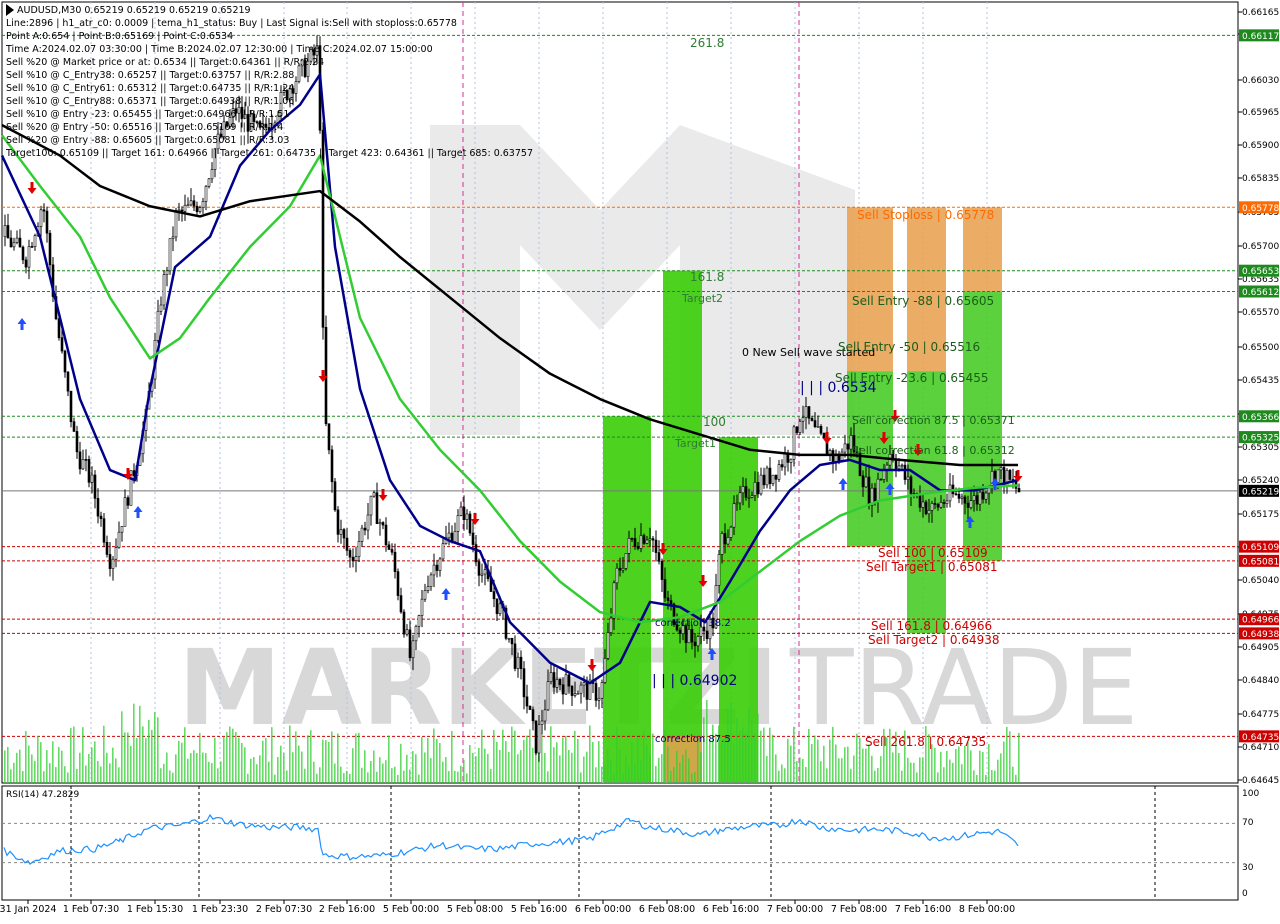 The width and height of the screenshot is (1280, 924). I want to click on x-tick-label: 2 Feb 07:30, so click(284, 909).